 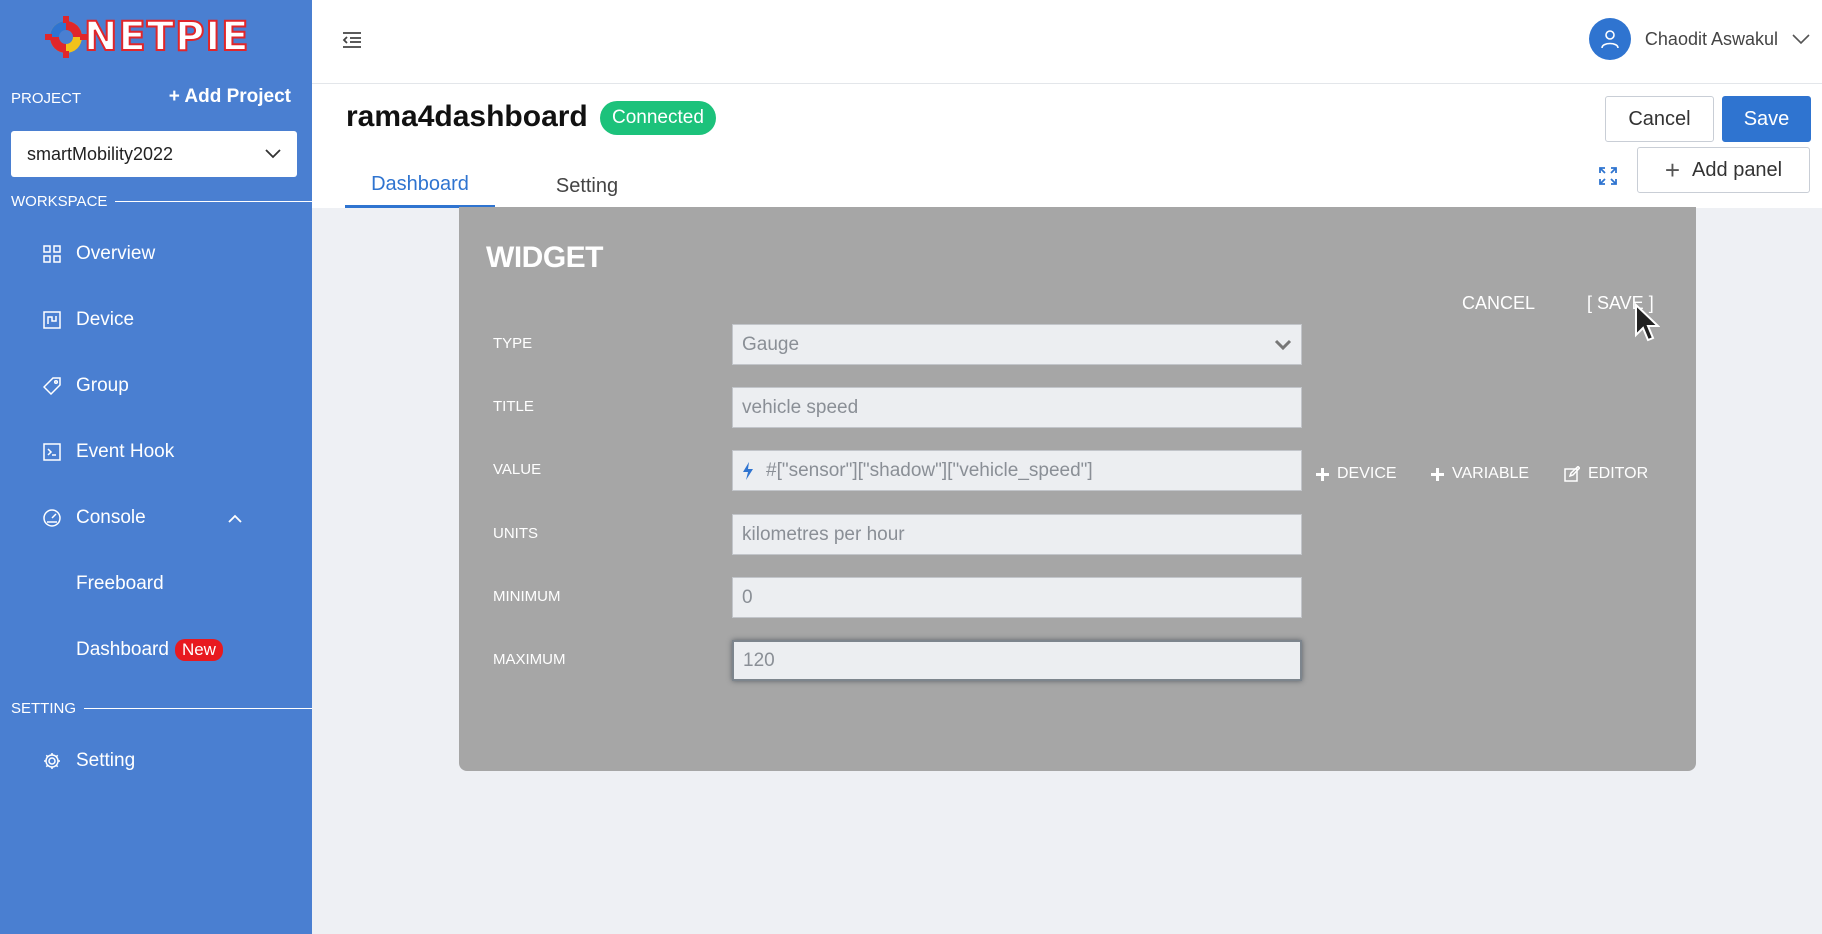 I want to click on sidebar-item-label: Freeboard, so click(x=120, y=583).